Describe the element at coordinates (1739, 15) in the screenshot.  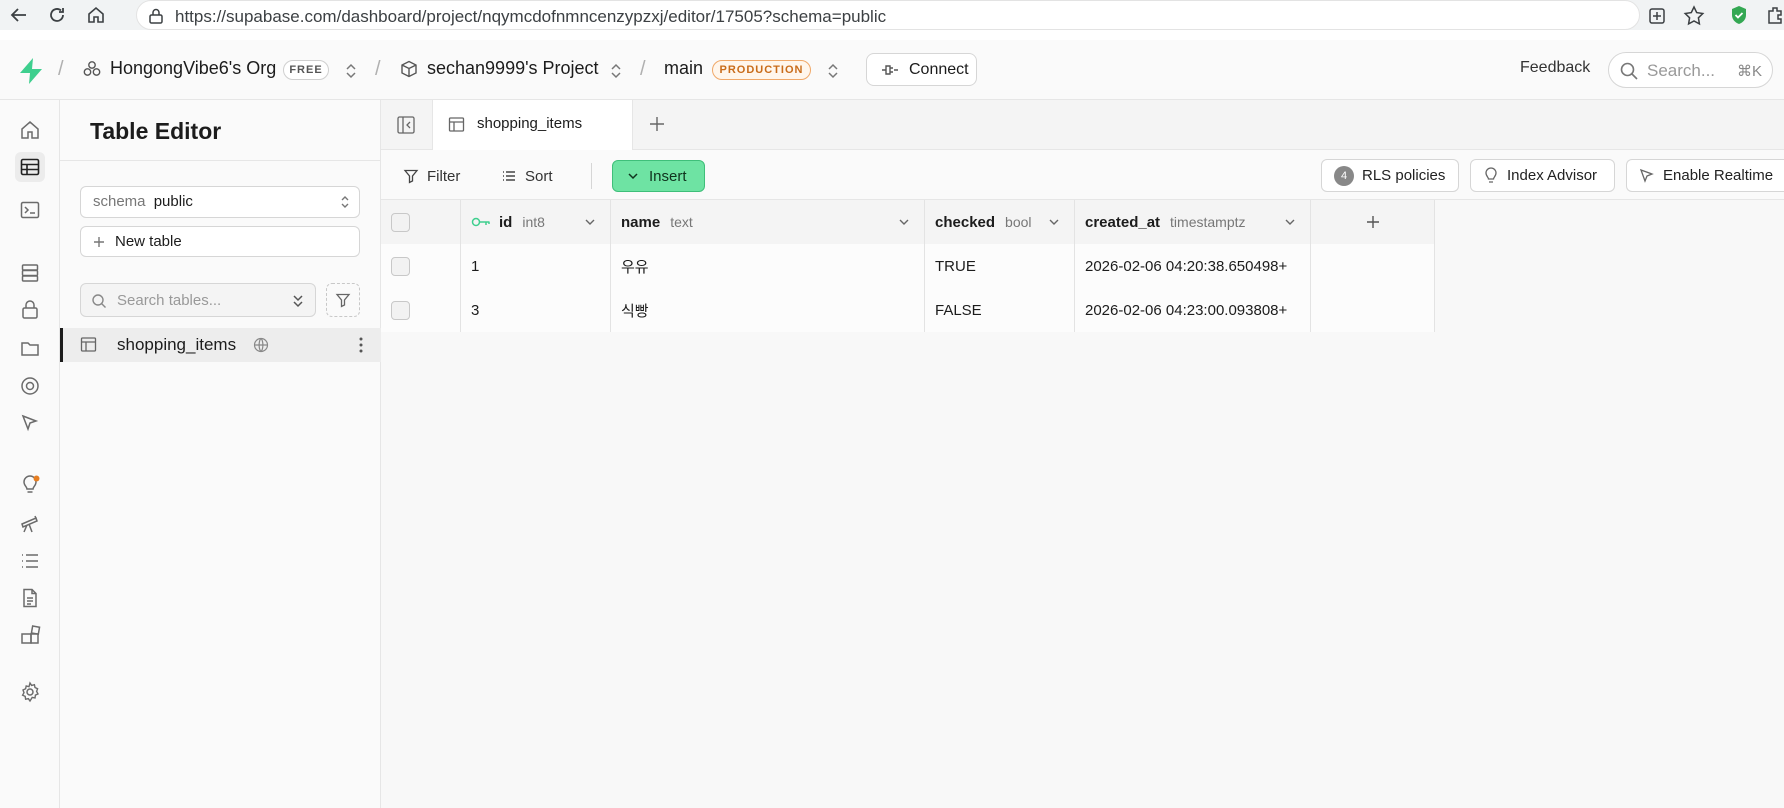
I see `shield-extension-icon` at that location.